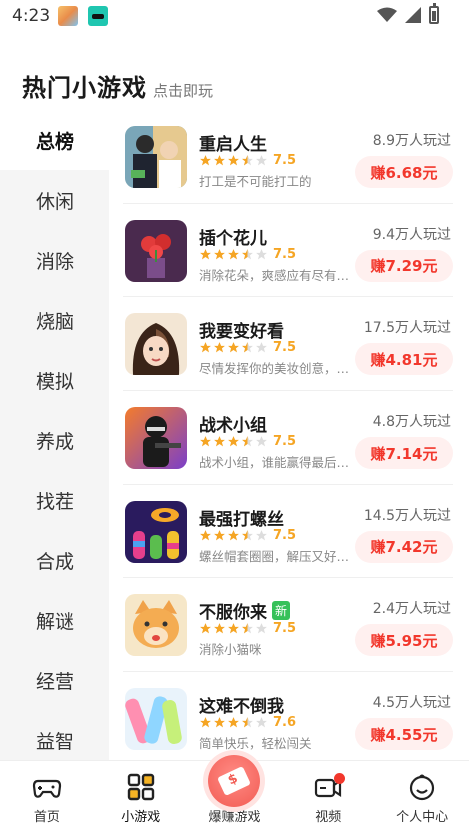  Describe the element at coordinates (54, 440) in the screenshot. I see `sidebar-item-raising: 养成` at that location.